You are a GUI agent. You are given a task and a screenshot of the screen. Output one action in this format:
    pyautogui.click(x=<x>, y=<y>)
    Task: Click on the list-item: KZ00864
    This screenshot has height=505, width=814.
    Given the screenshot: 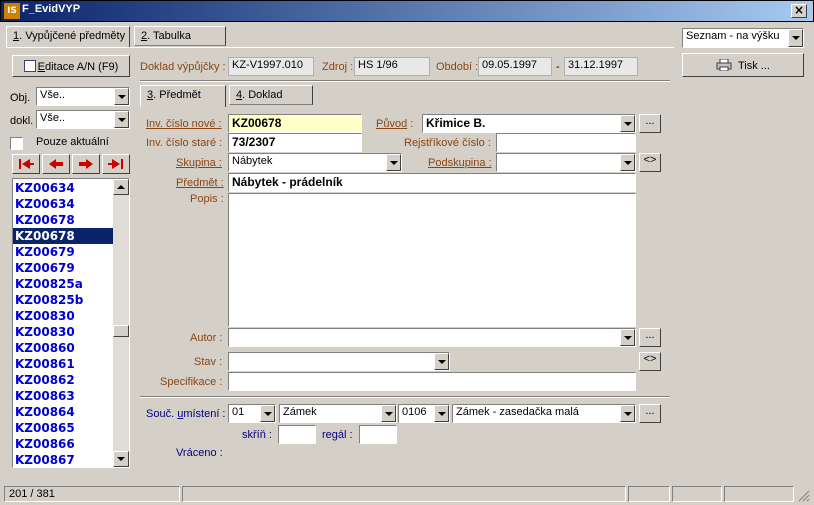 What is the action you would take?
    pyautogui.click(x=63, y=412)
    